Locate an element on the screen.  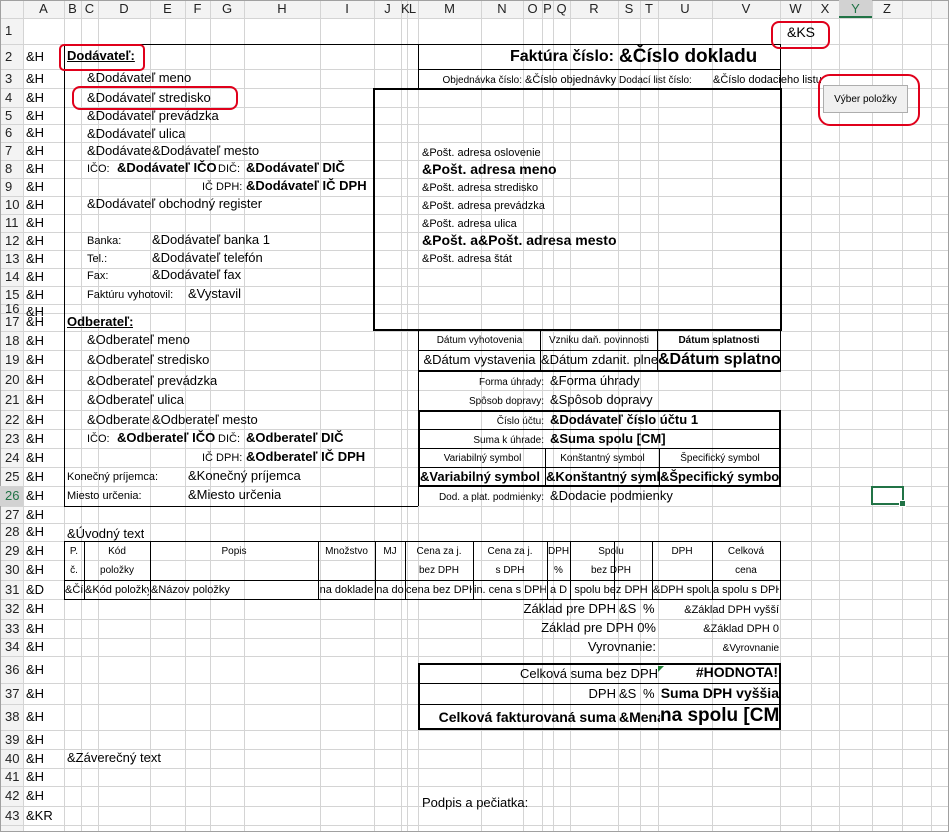
supplier-city: &Dodávateľ mesto is located at coordinates (205, 151).